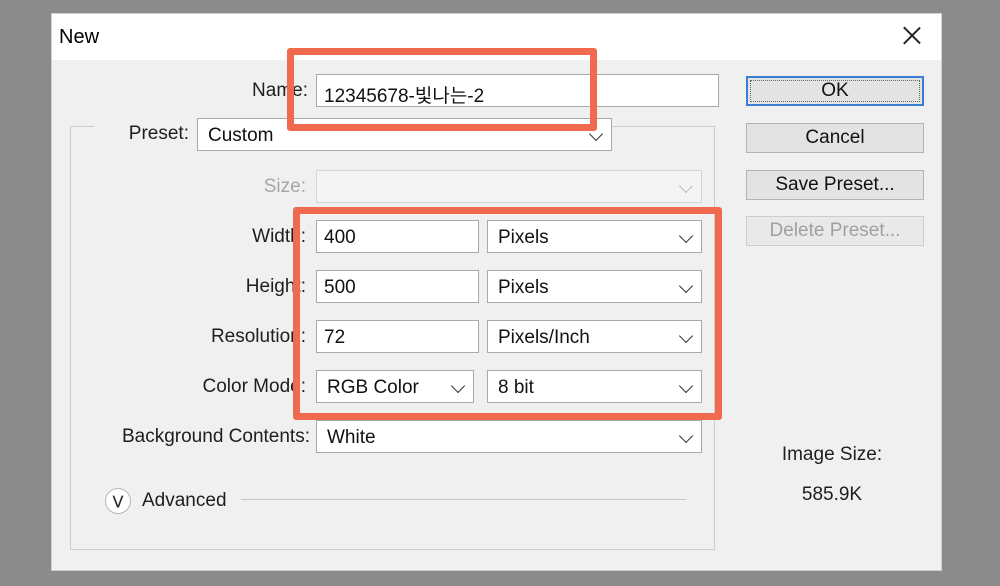 This screenshot has height=586, width=1000. I want to click on preset-label: Preset:, so click(158, 133).